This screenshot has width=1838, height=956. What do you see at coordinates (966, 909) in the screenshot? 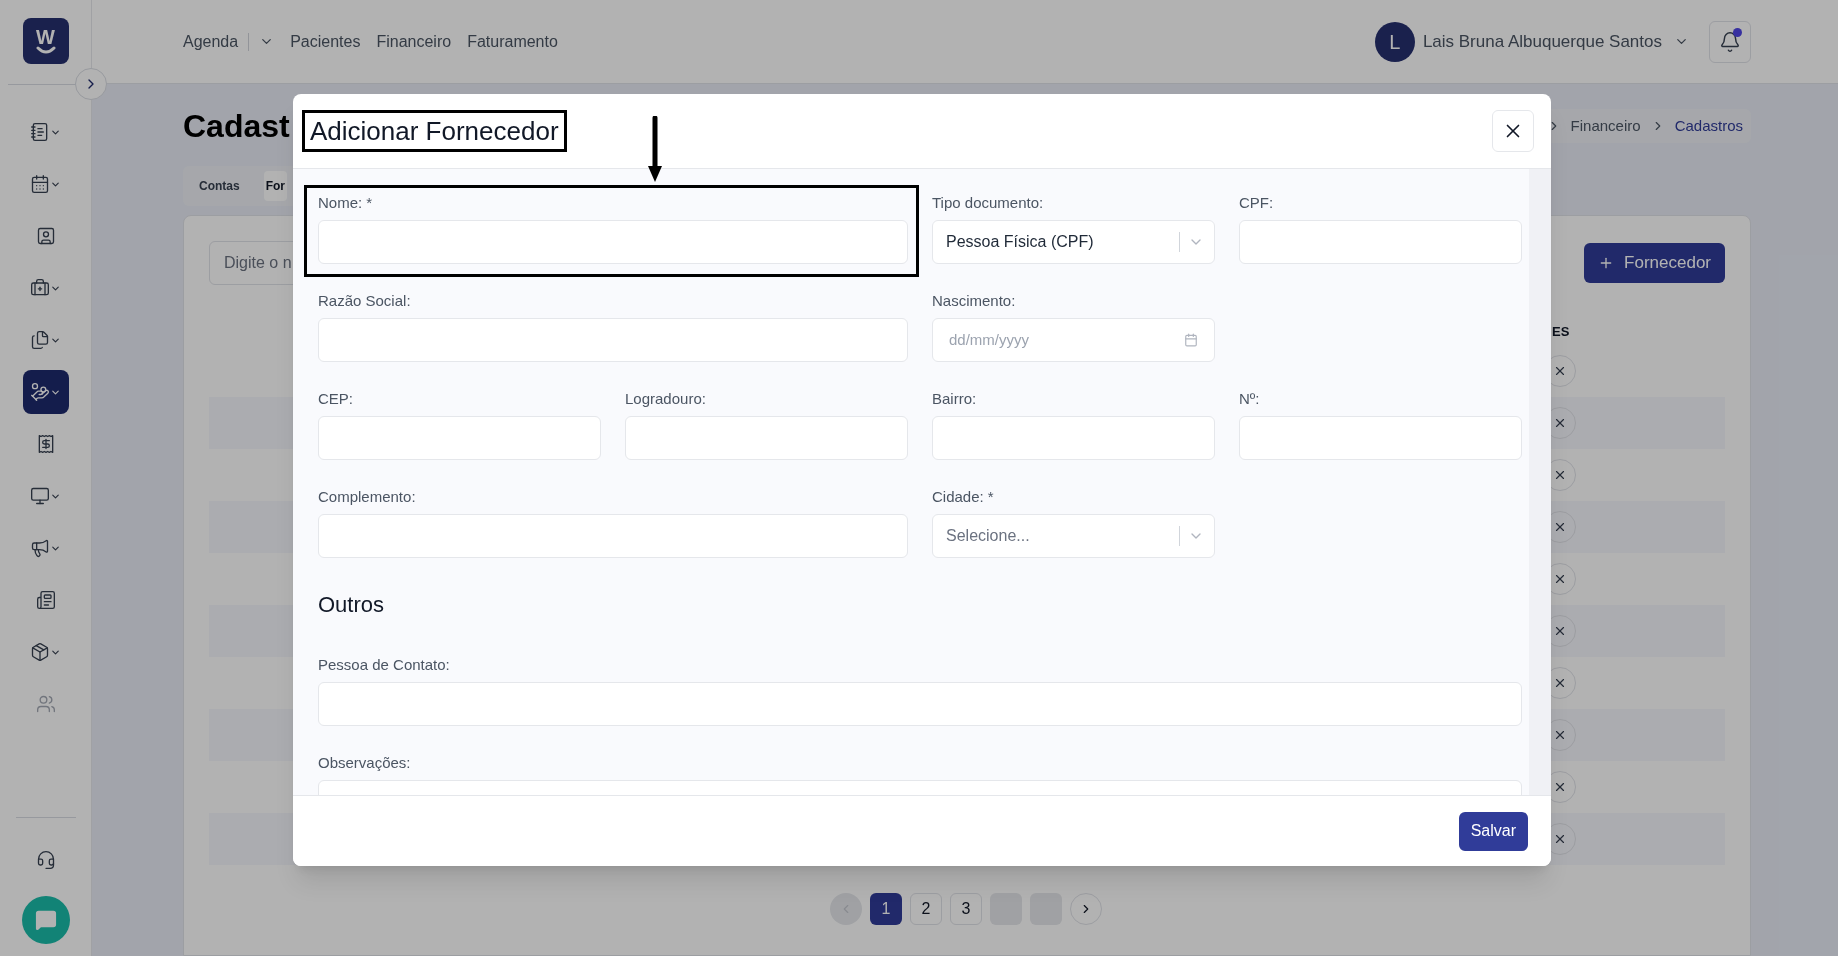
I see `page-button: 3` at bounding box center [966, 909].